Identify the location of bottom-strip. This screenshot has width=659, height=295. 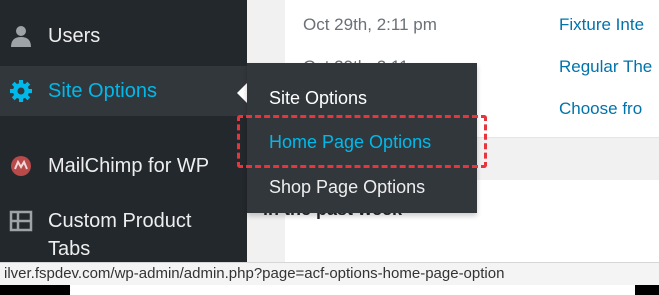
(329, 290).